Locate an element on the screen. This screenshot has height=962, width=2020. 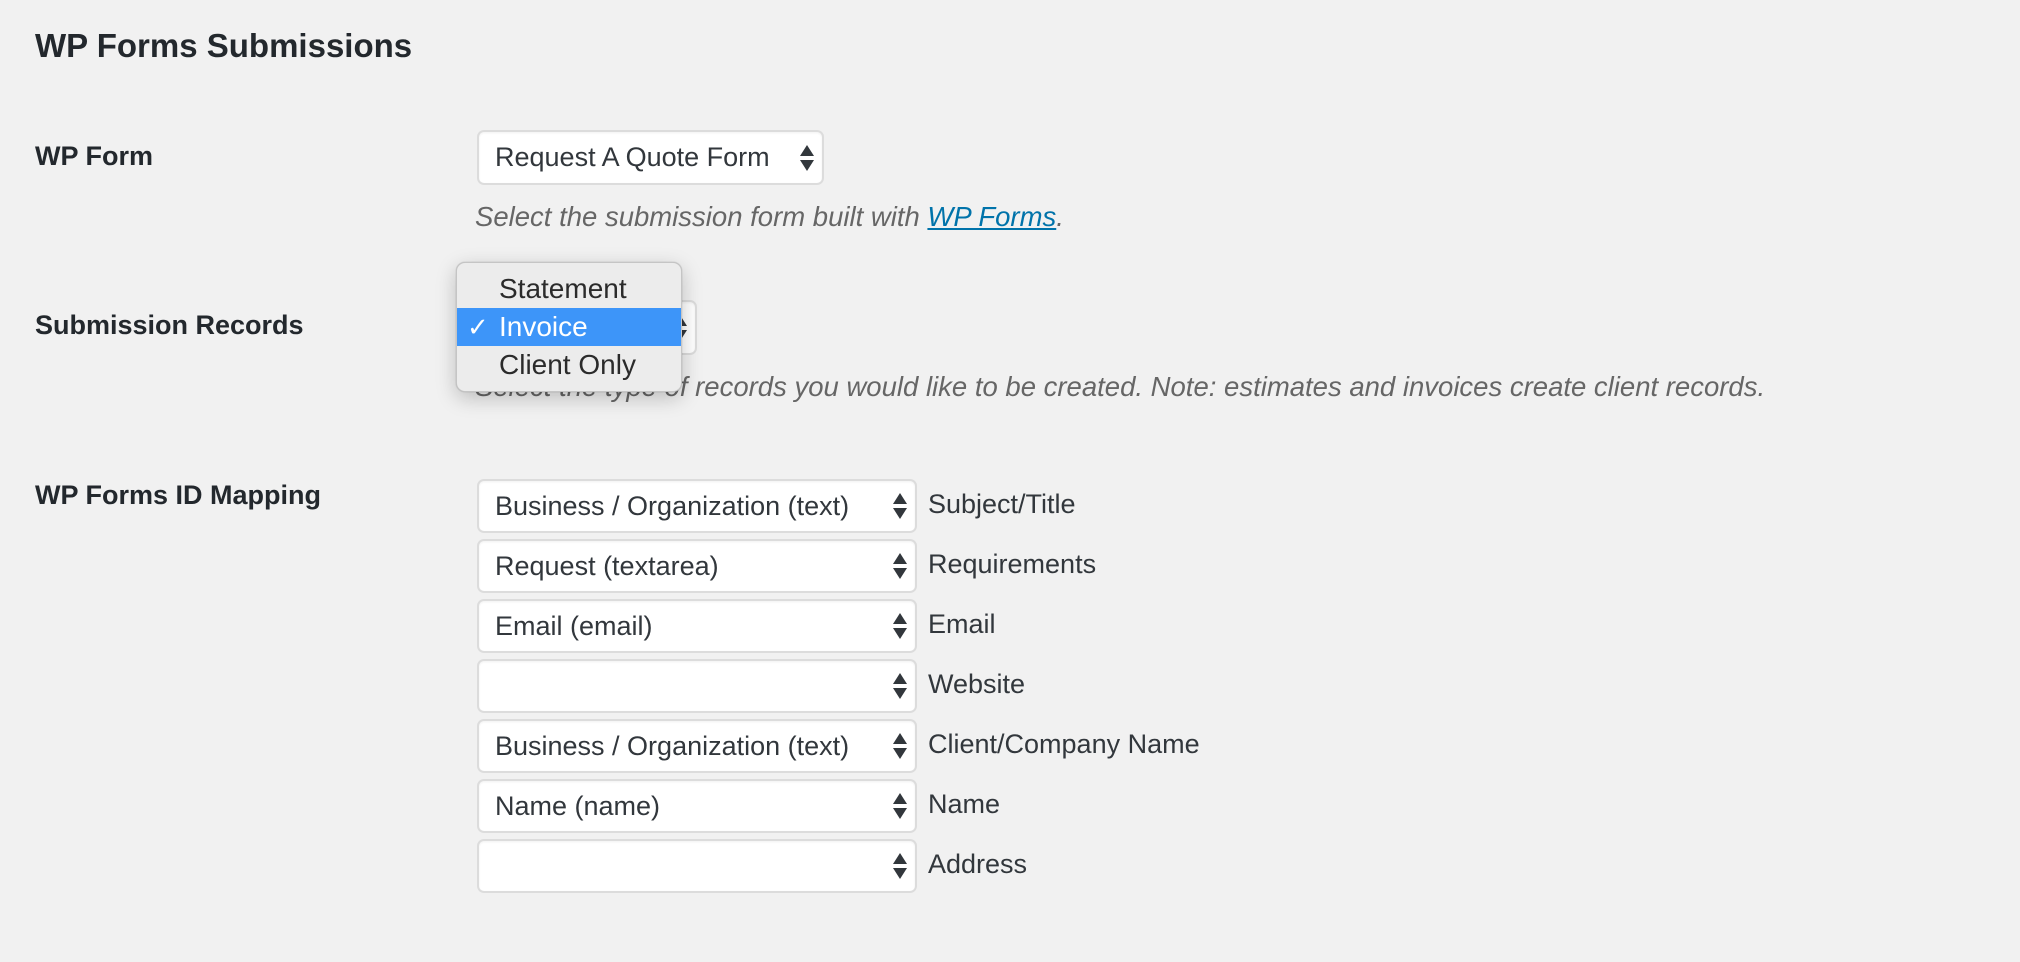
mapping-select-name: Name (name) is located at coordinates (697, 806).